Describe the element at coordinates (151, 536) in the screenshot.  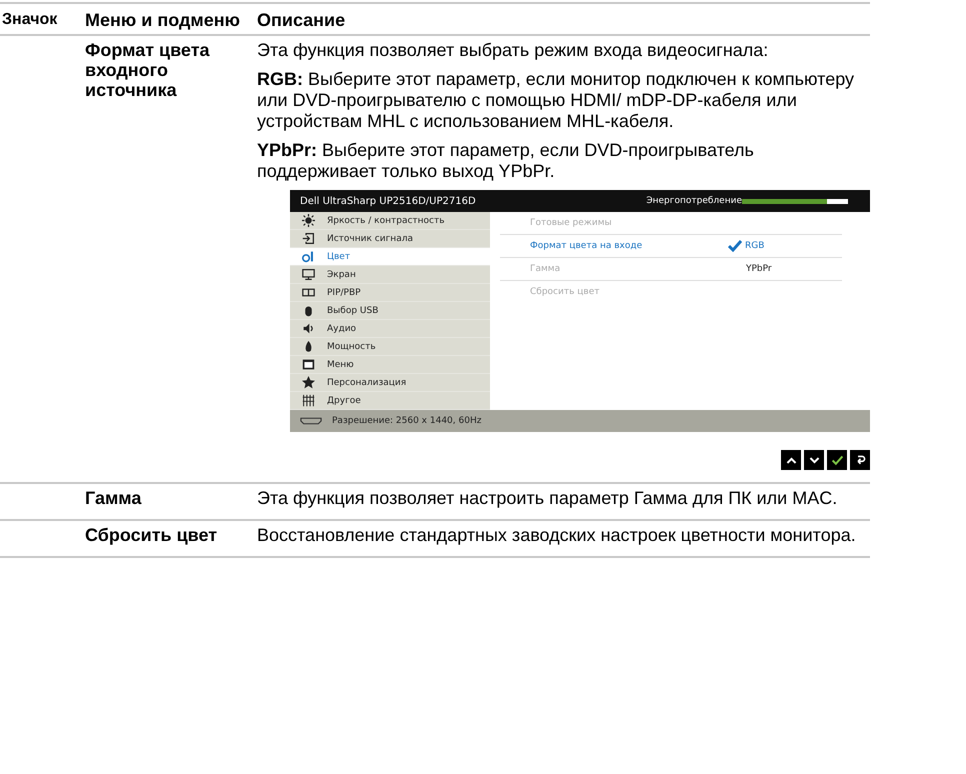
I see `menu-name: Сбросить цвет` at that location.